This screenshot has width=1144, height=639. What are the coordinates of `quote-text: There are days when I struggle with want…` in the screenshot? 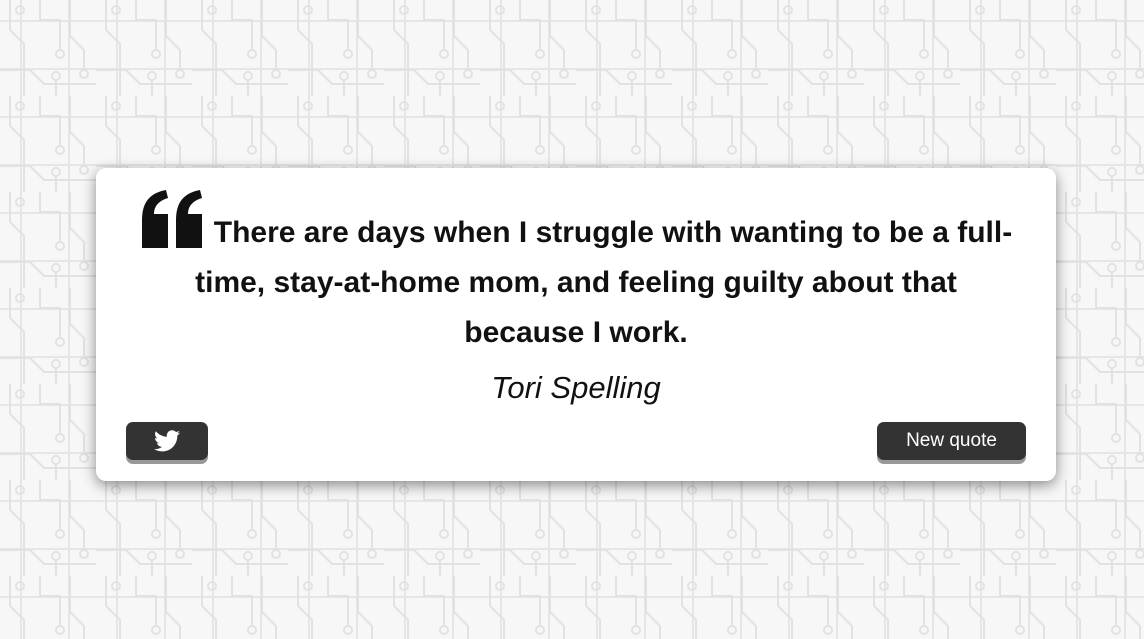 It's located at (604, 282).